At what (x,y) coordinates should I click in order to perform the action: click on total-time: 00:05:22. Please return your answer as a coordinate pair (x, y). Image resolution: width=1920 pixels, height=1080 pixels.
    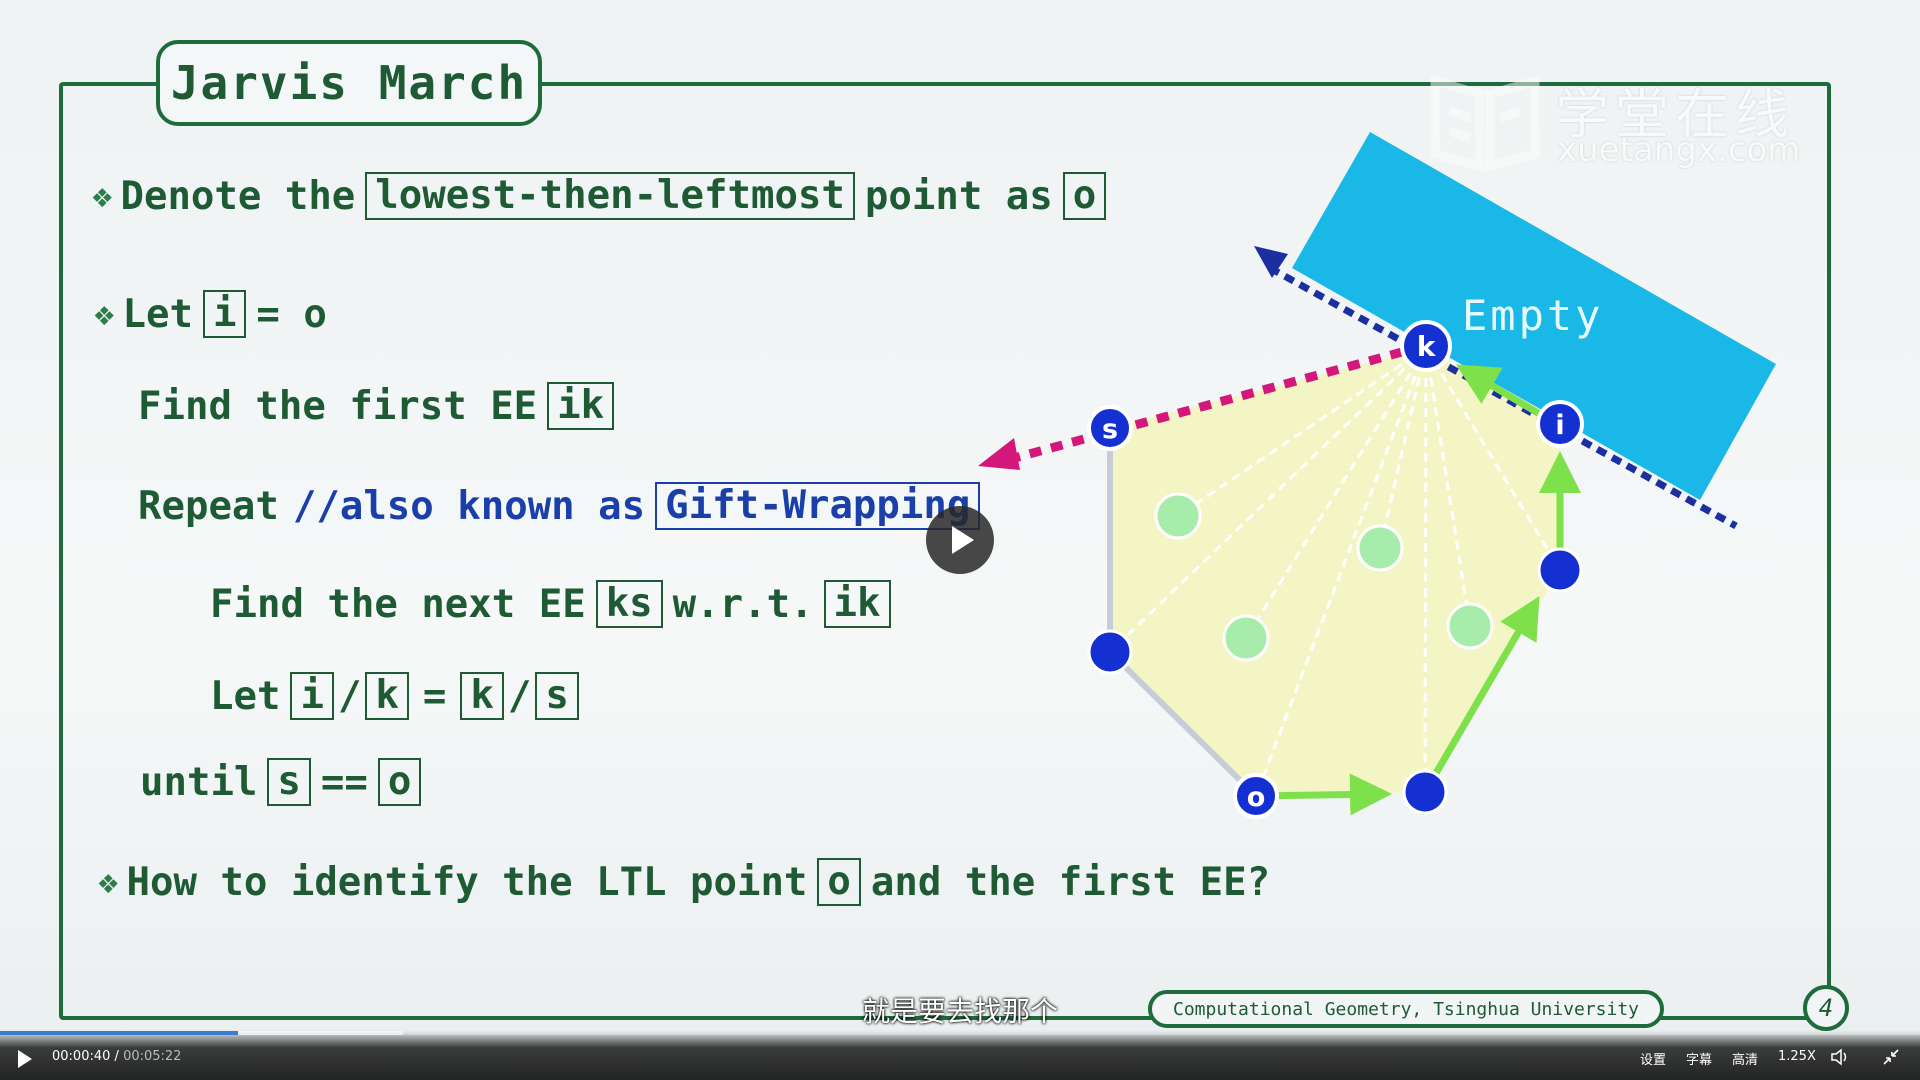
    Looking at the image, I should click on (152, 1056).